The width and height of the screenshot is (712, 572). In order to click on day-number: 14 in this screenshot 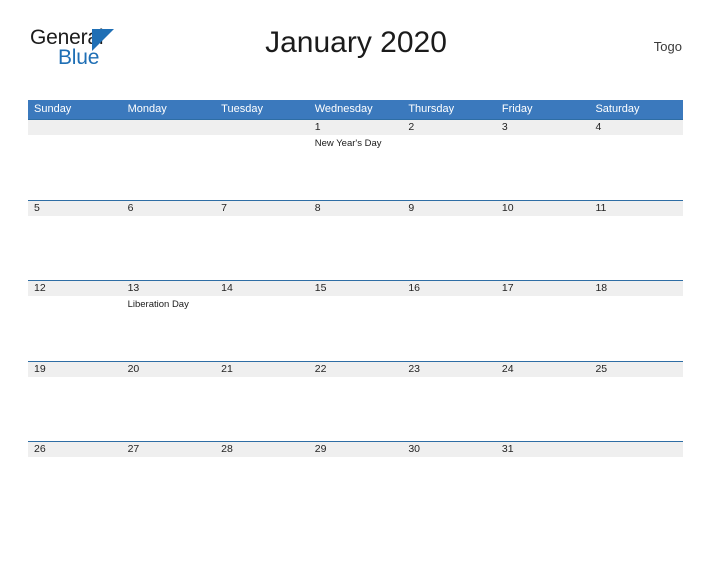, I will do `click(262, 288)`.